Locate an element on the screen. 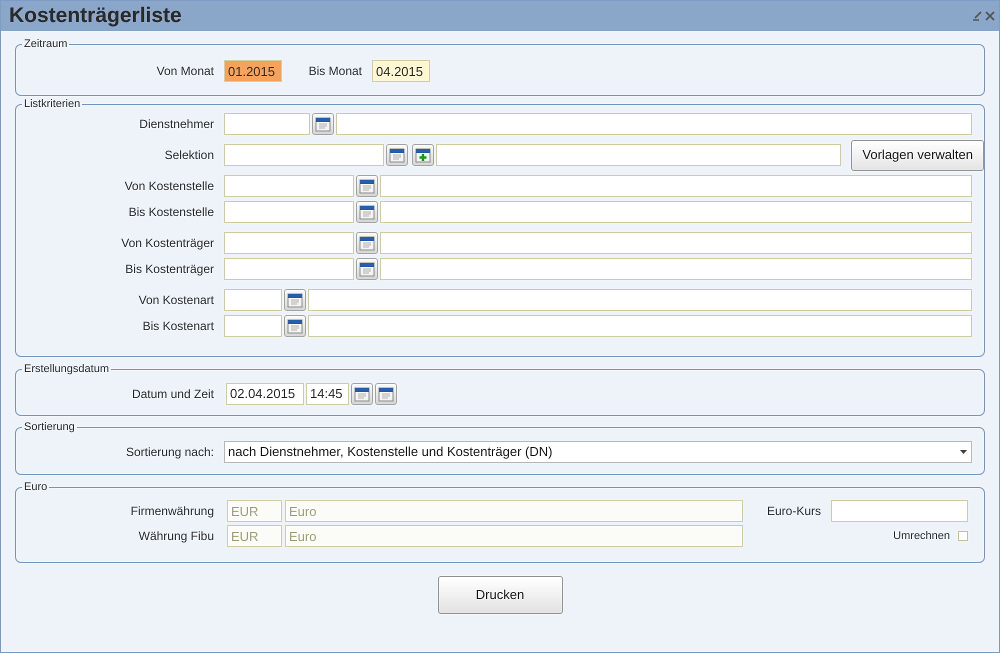  field-label: Dienstnehmer is located at coordinates (176, 124).